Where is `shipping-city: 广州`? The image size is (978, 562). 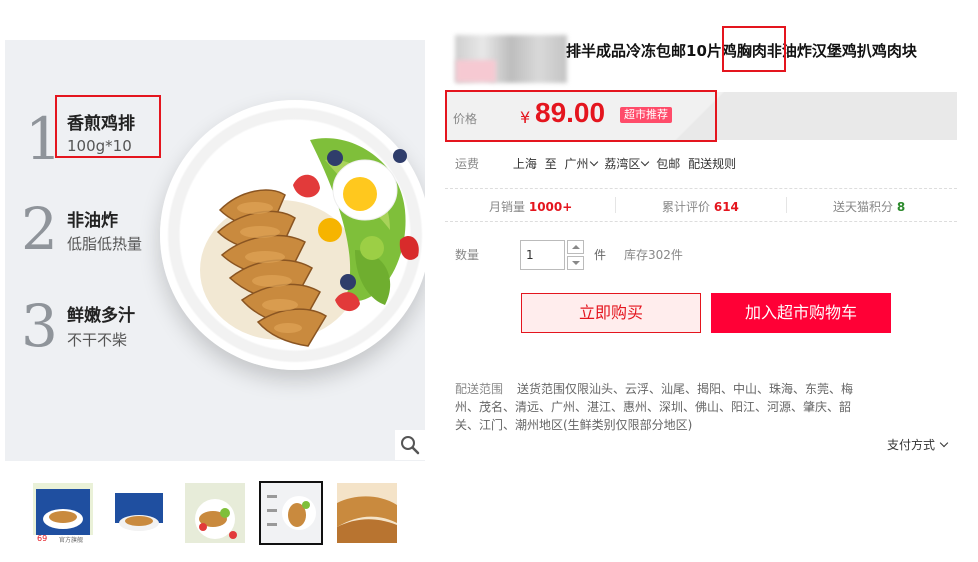 shipping-city: 广州 is located at coordinates (576, 164).